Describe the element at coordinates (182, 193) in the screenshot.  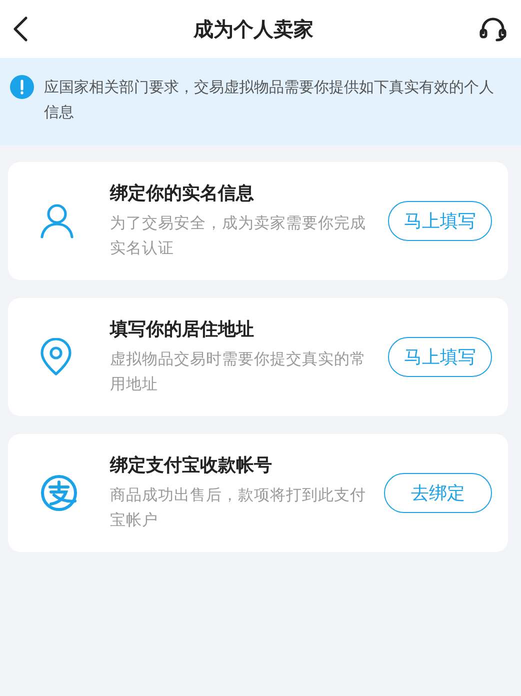
I see `step-title: 绑定你的实名信息` at that location.